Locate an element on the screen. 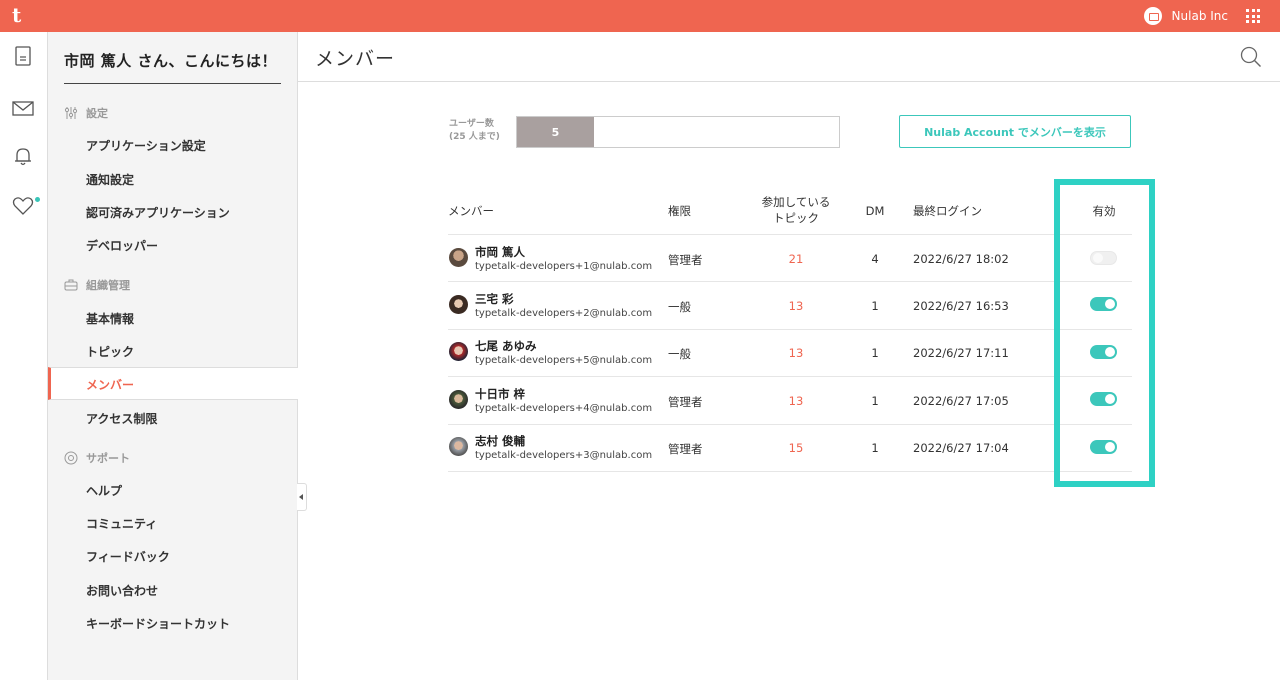 Image resolution: width=1280 pixels, height=680 pixels. user-count-label: ユーザー数 (25 人まで) is located at coordinates (474, 130).